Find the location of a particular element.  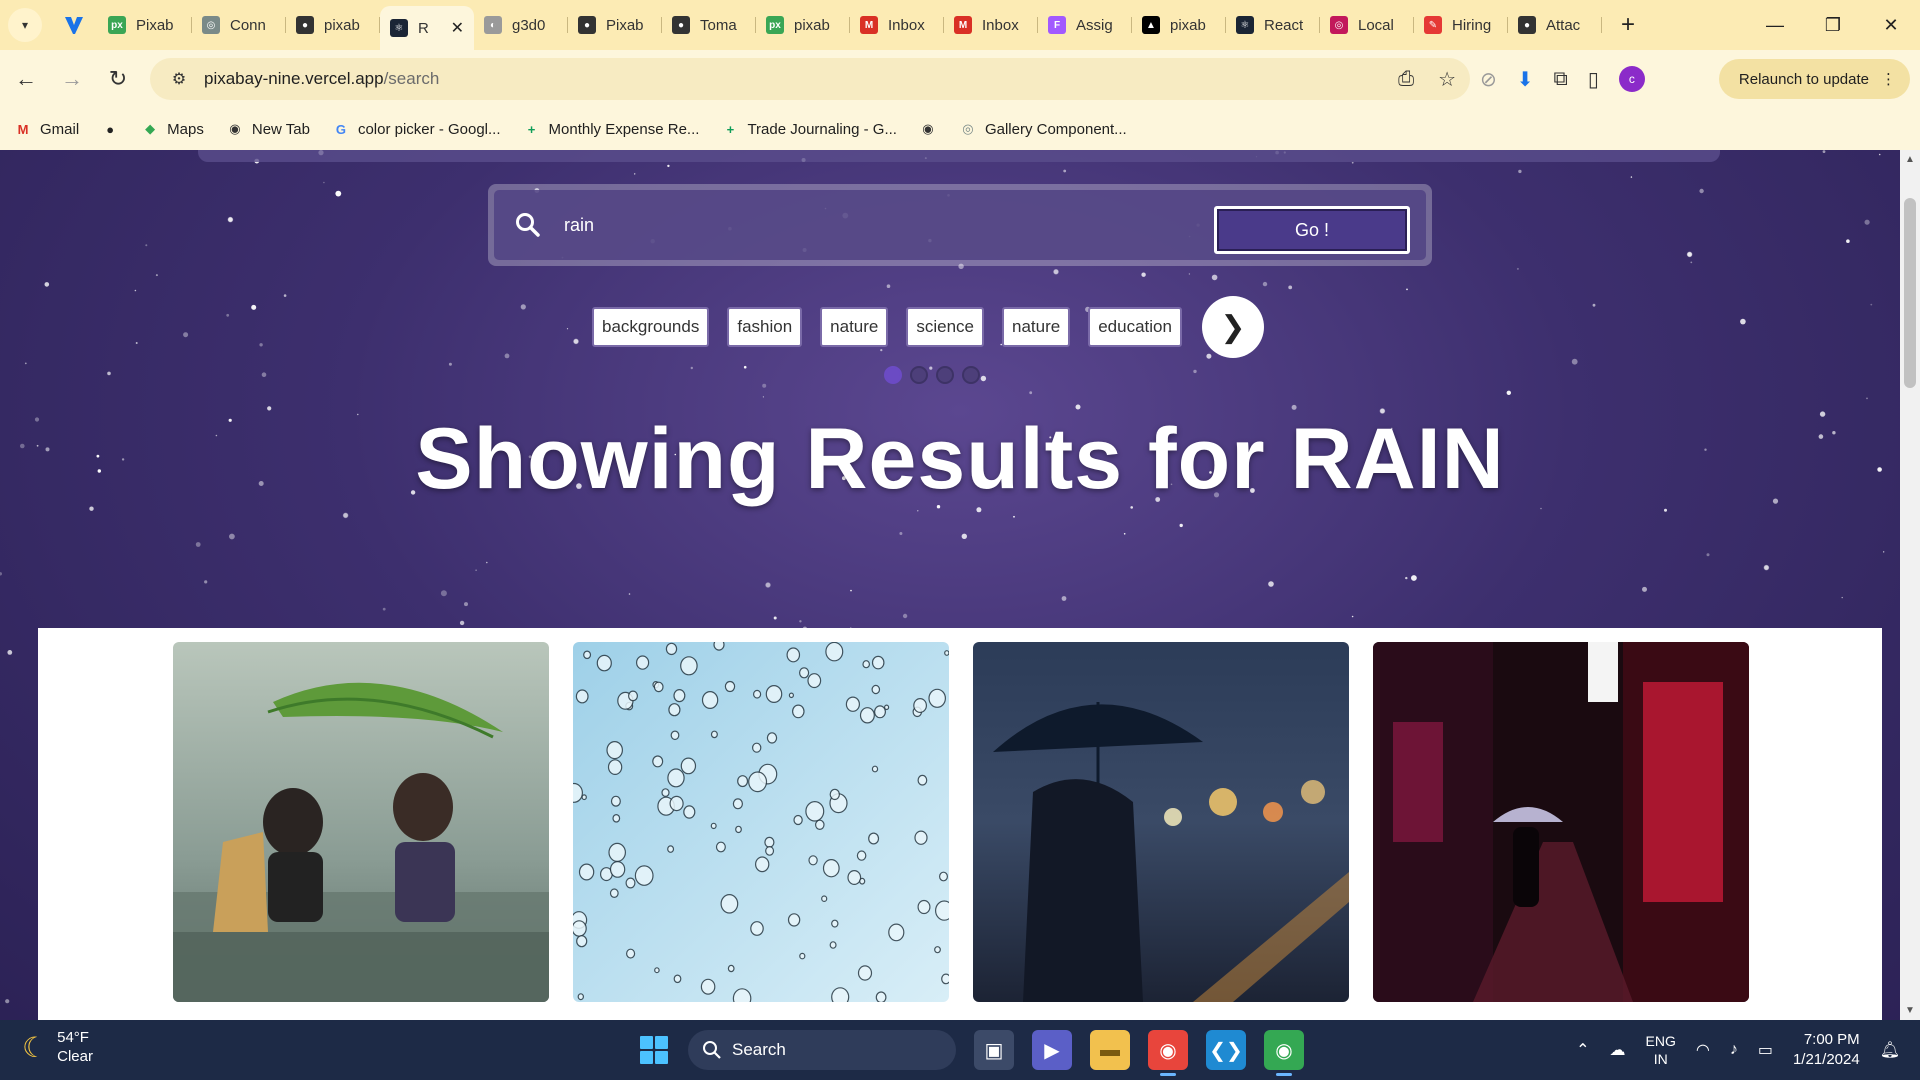

tab-14: ✎ Hiring is located at coordinates (1461, 25).